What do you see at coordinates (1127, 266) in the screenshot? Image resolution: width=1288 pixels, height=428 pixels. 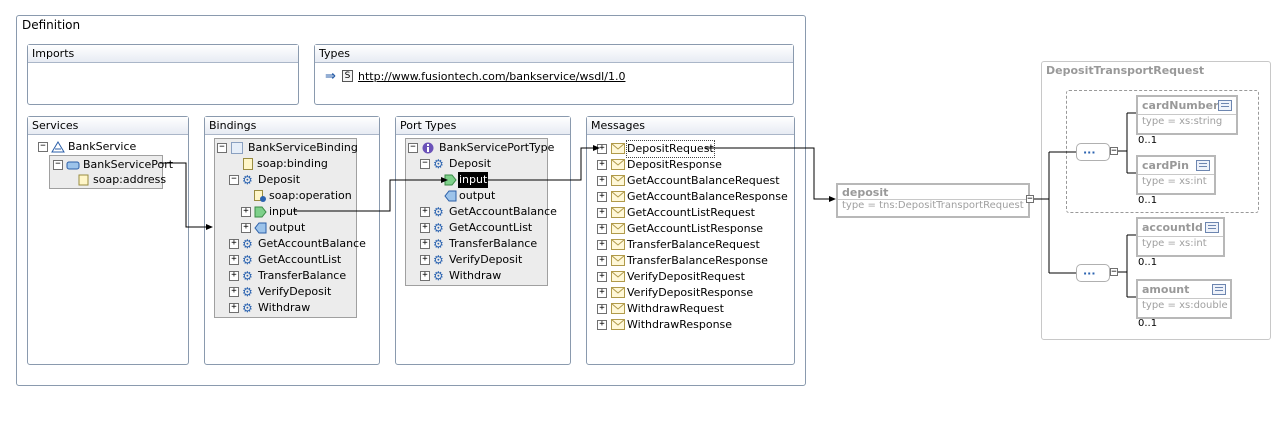 I see `connector-seq2-elements` at bounding box center [1127, 266].